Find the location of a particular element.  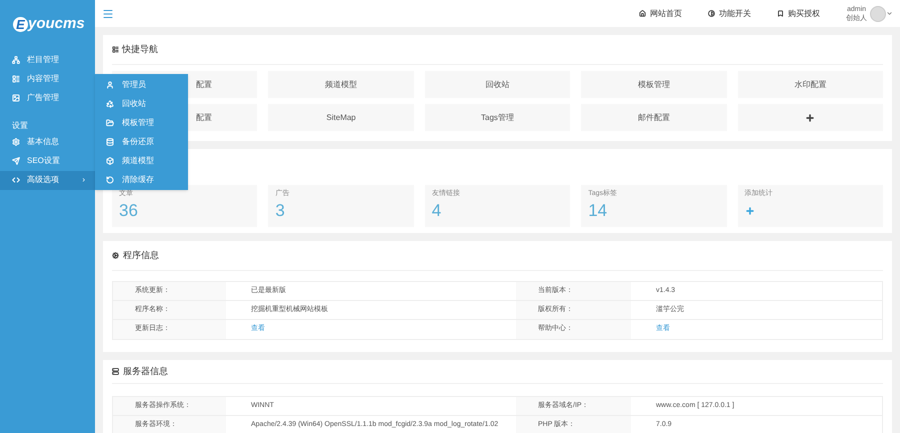

stat-value: 3 is located at coordinates (280, 211).